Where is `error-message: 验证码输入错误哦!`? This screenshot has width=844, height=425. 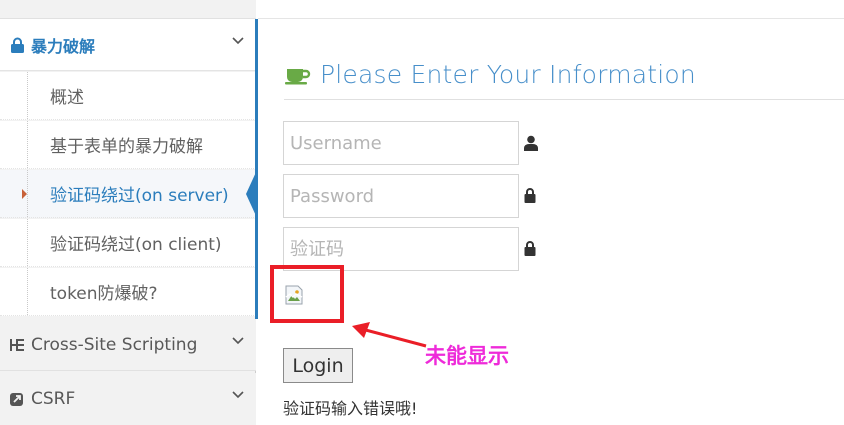 error-message: 验证码输入错误哦! is located at coordinates (350, 408).